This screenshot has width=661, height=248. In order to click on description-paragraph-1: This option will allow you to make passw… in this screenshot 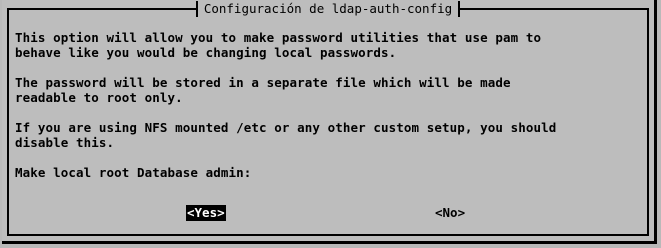, I will do `click(278, 45)`.